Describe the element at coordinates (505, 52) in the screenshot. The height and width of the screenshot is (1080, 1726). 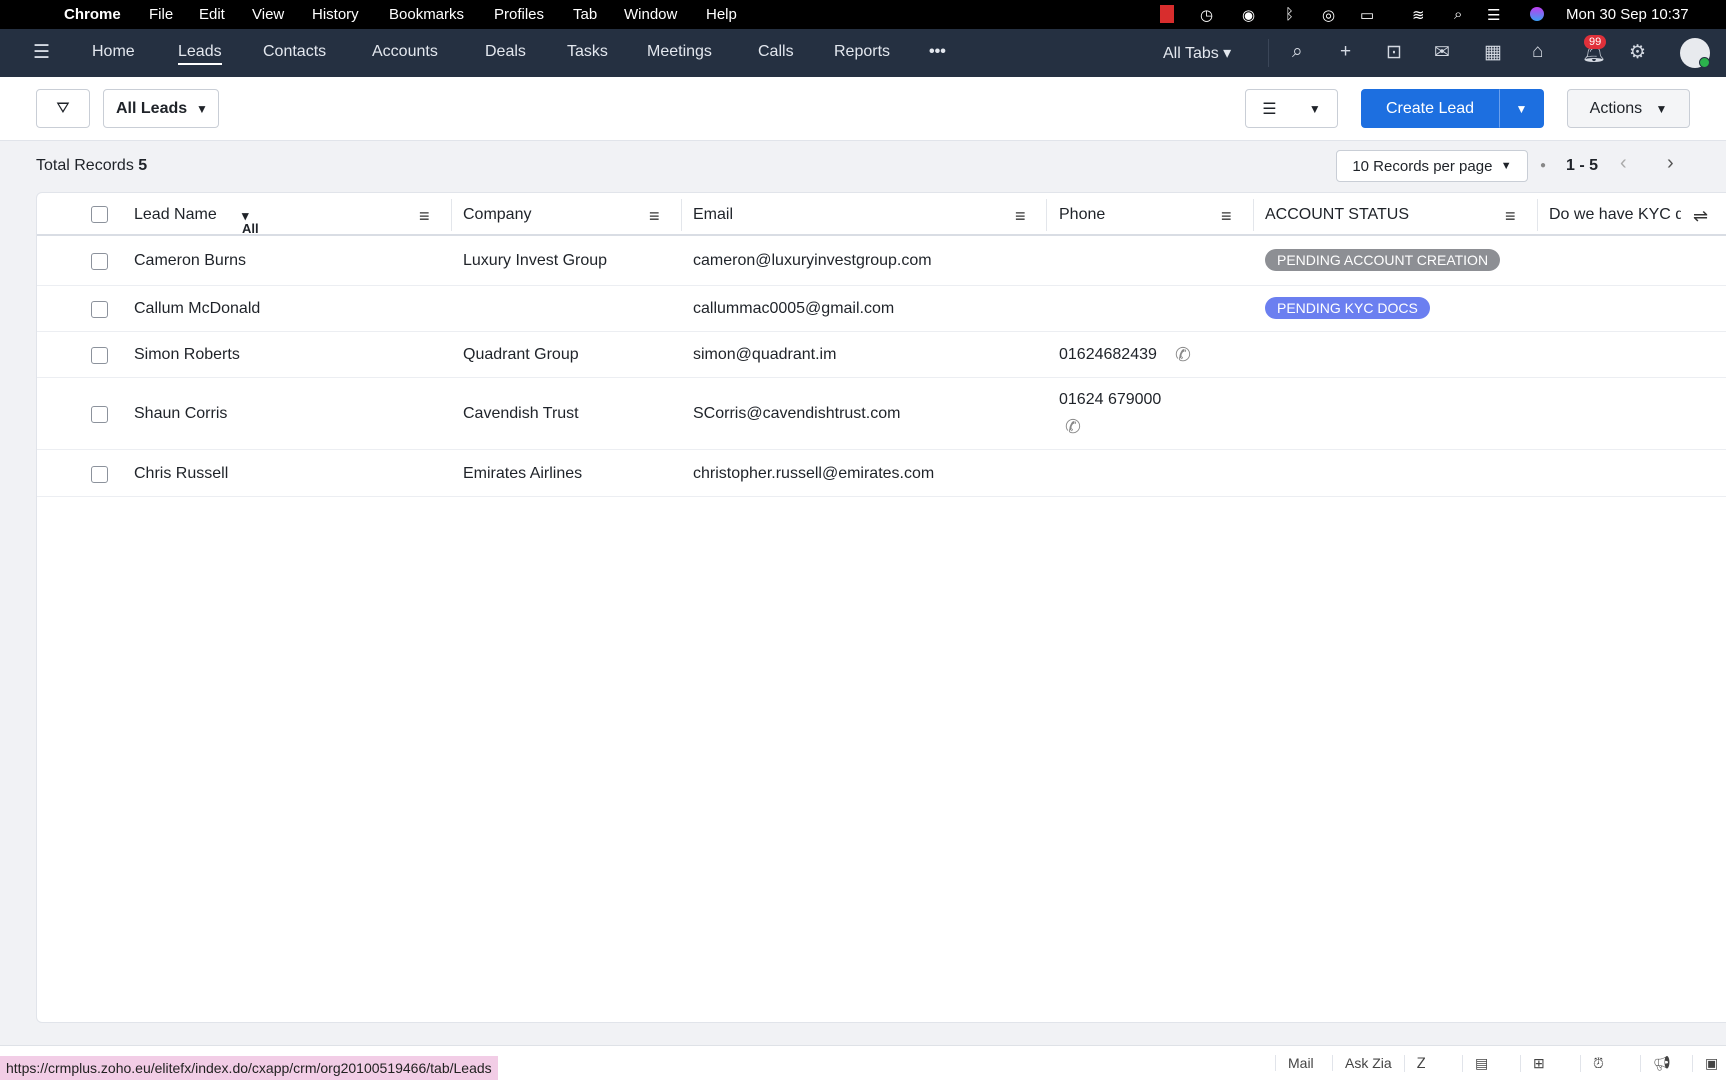
I see `tab-deals: Deals` at that location.